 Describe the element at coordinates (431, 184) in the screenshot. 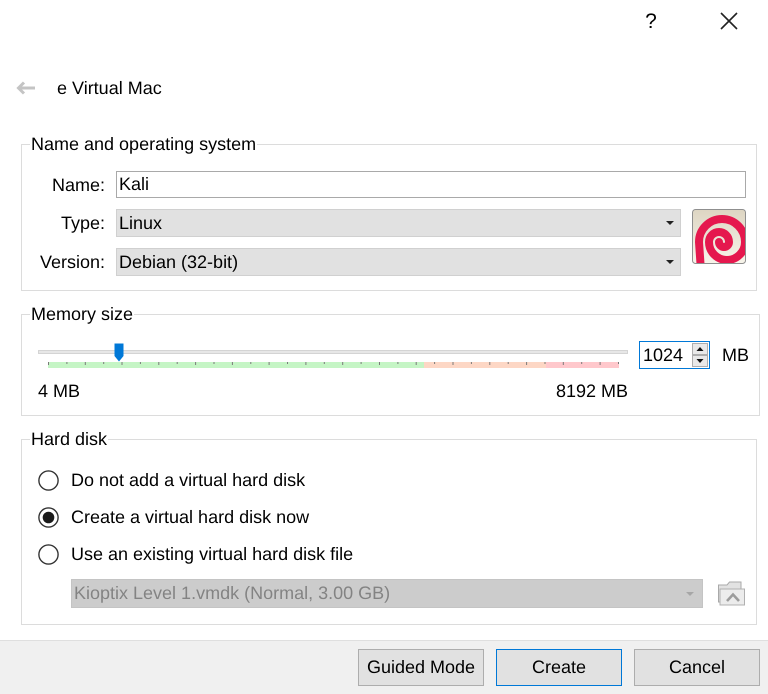

I see `text-field: Kali` at that location.